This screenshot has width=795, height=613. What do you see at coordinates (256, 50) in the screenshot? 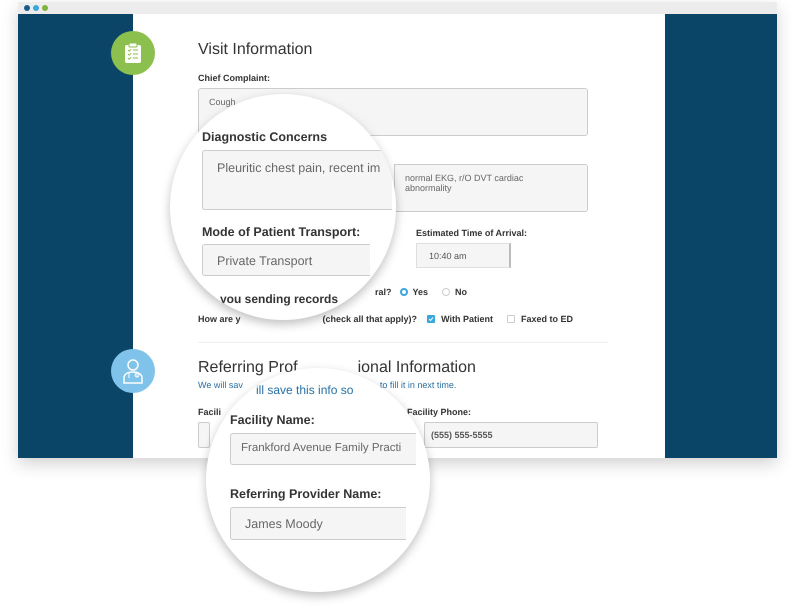
I see `section-title: Visit Information` at bounding box center [256, 50].